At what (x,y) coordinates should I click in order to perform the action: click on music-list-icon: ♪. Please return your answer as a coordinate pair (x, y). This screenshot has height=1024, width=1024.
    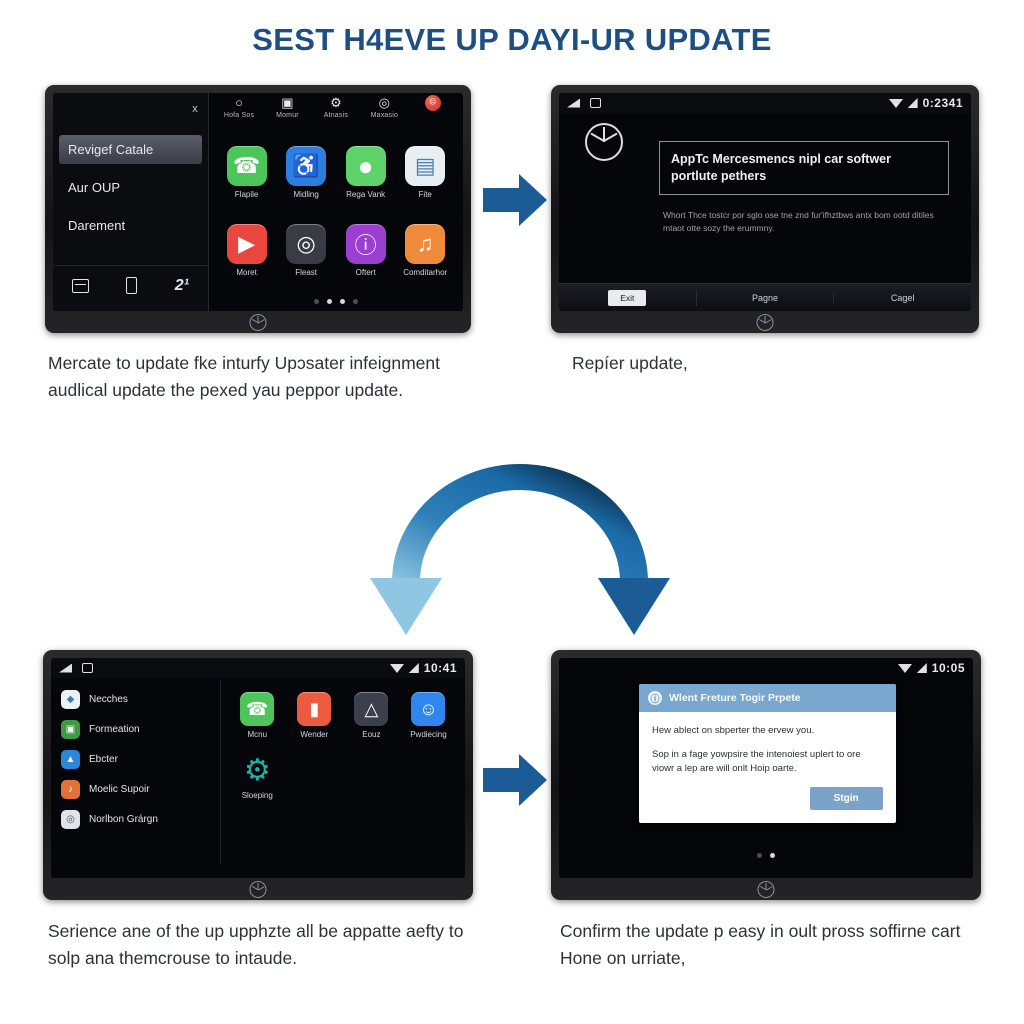
    Looking at the image, I should click on (70, 789).